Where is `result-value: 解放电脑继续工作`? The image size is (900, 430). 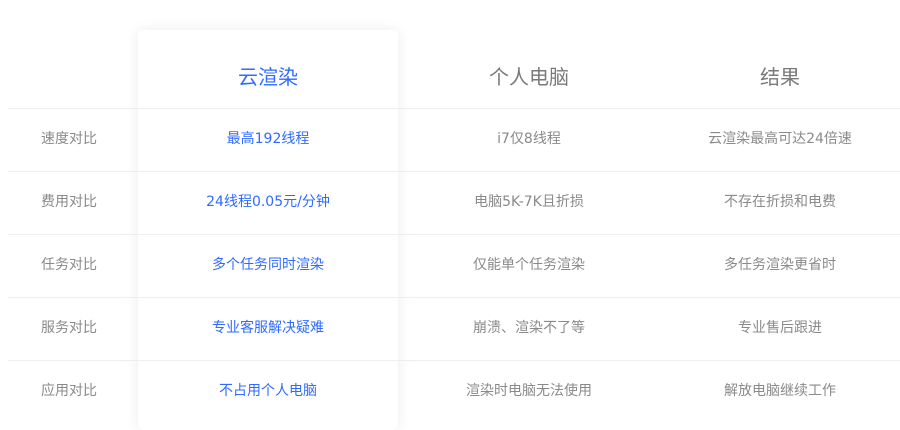 result-value: 解放电脑继续工作 is located at coordinates (780, 391).